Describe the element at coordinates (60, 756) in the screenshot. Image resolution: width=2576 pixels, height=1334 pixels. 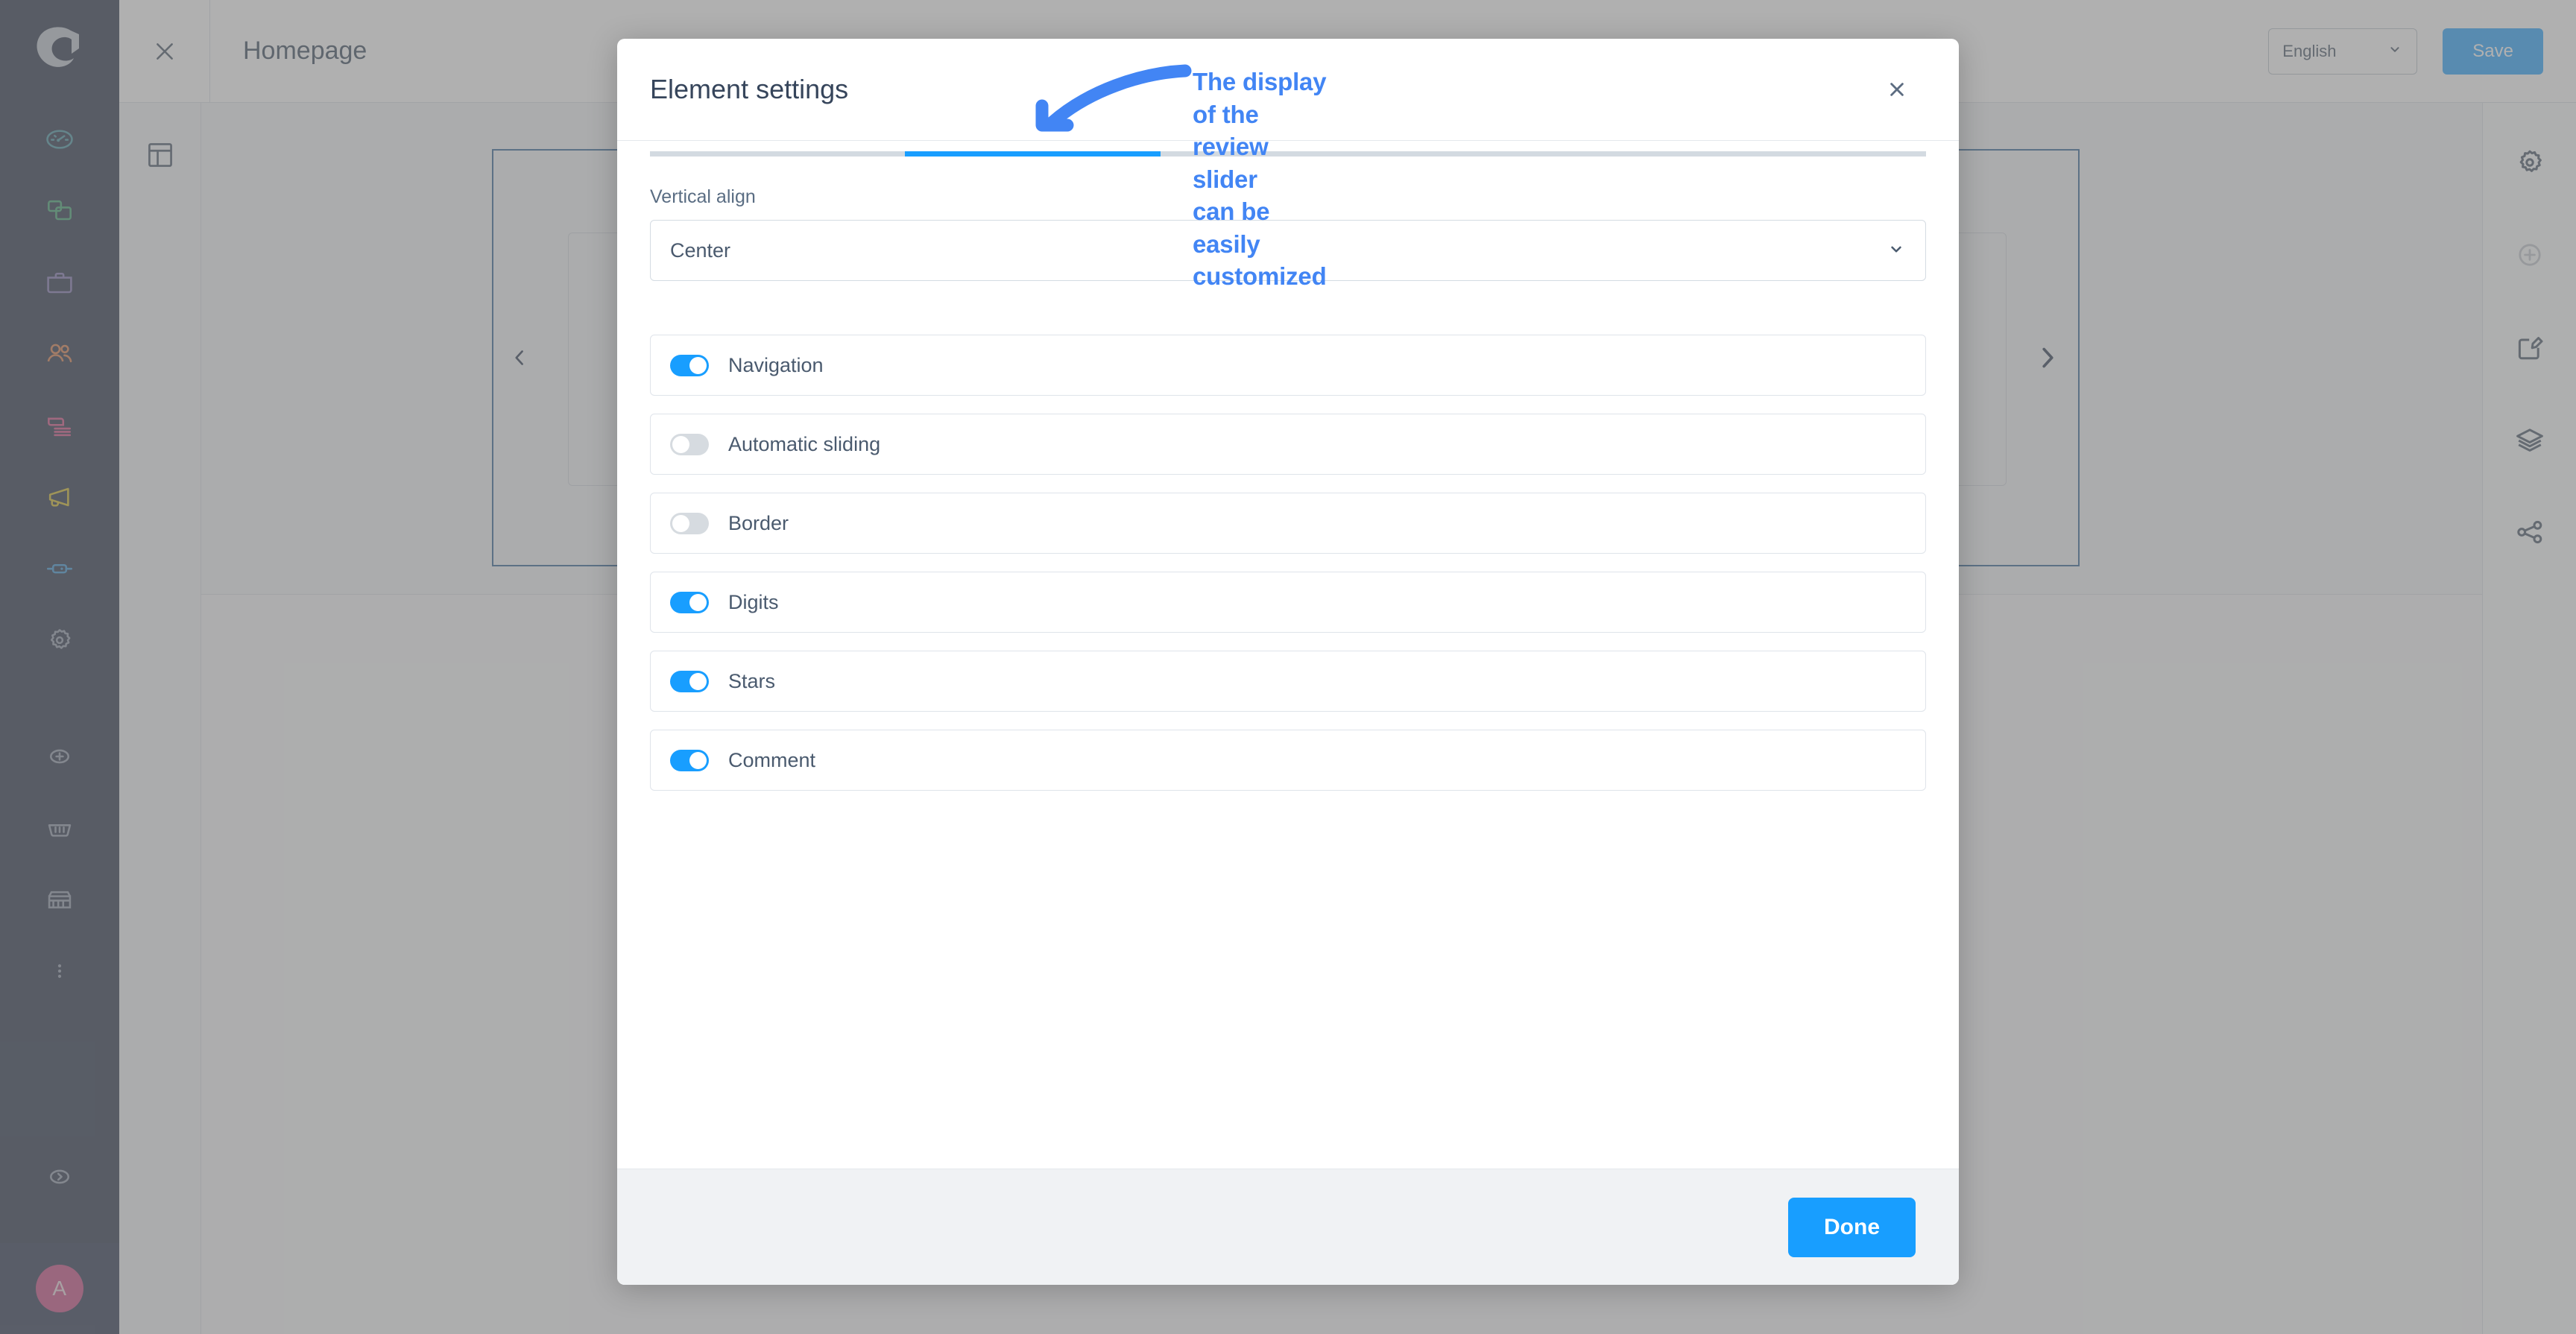
I see `sidebar-item-add` at that location.